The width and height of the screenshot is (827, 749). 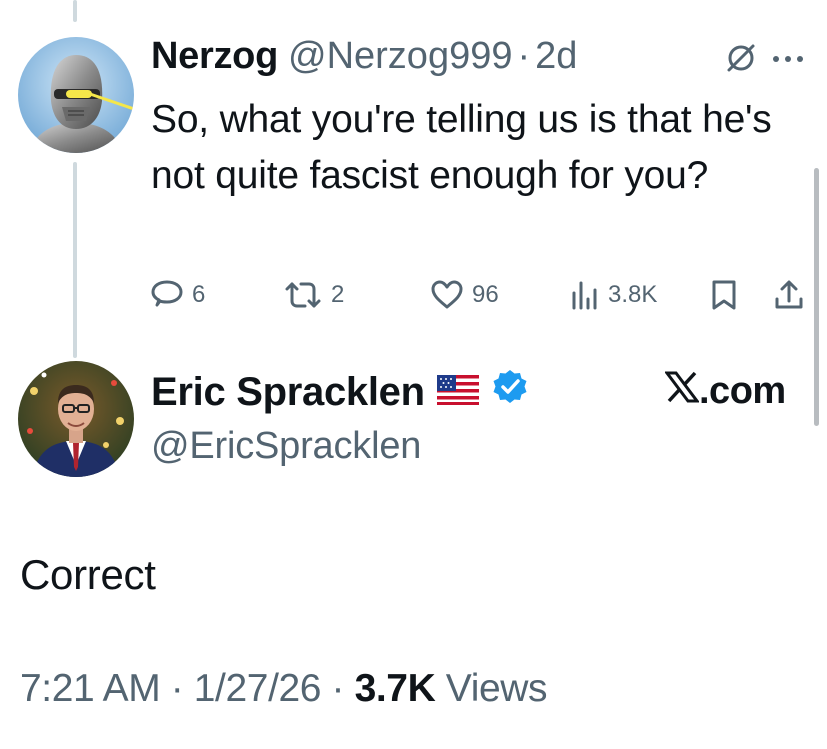 I want to click on bookmark-button, so click(x=724, y=295).